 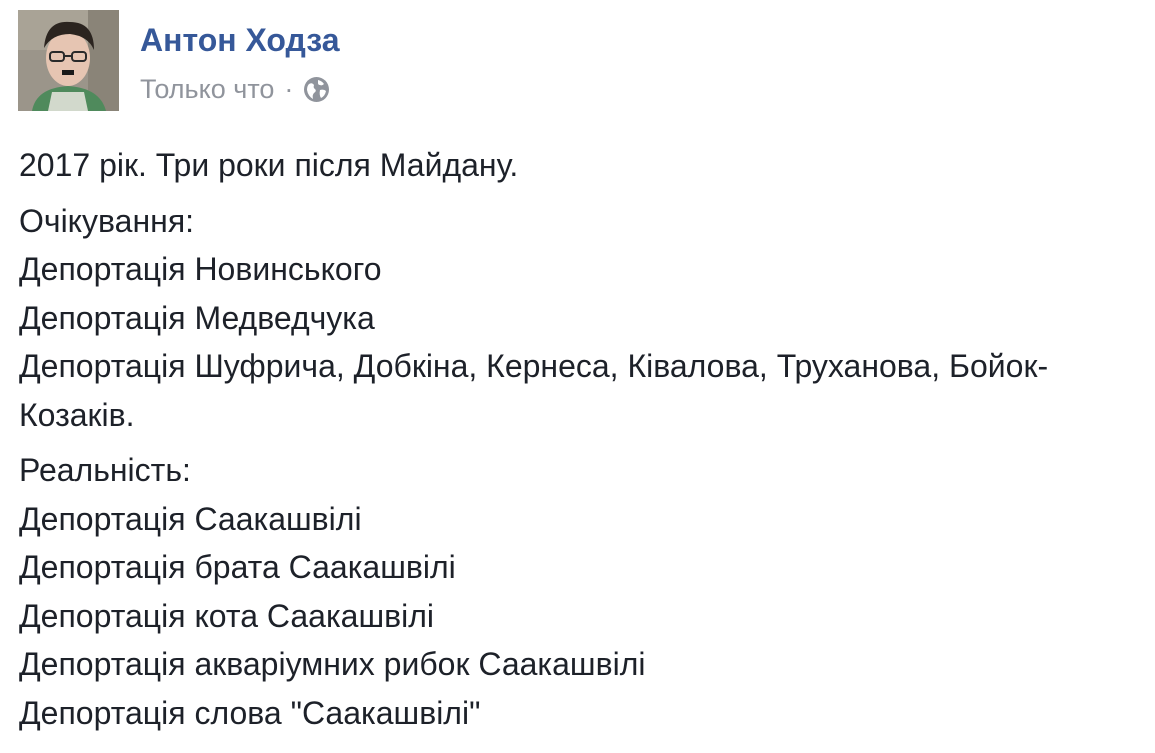 What do you see at coordinates (239, 40) in the screenshot?
I see `author-name-link: Антон Ходза` at bounding box center [239, 40].